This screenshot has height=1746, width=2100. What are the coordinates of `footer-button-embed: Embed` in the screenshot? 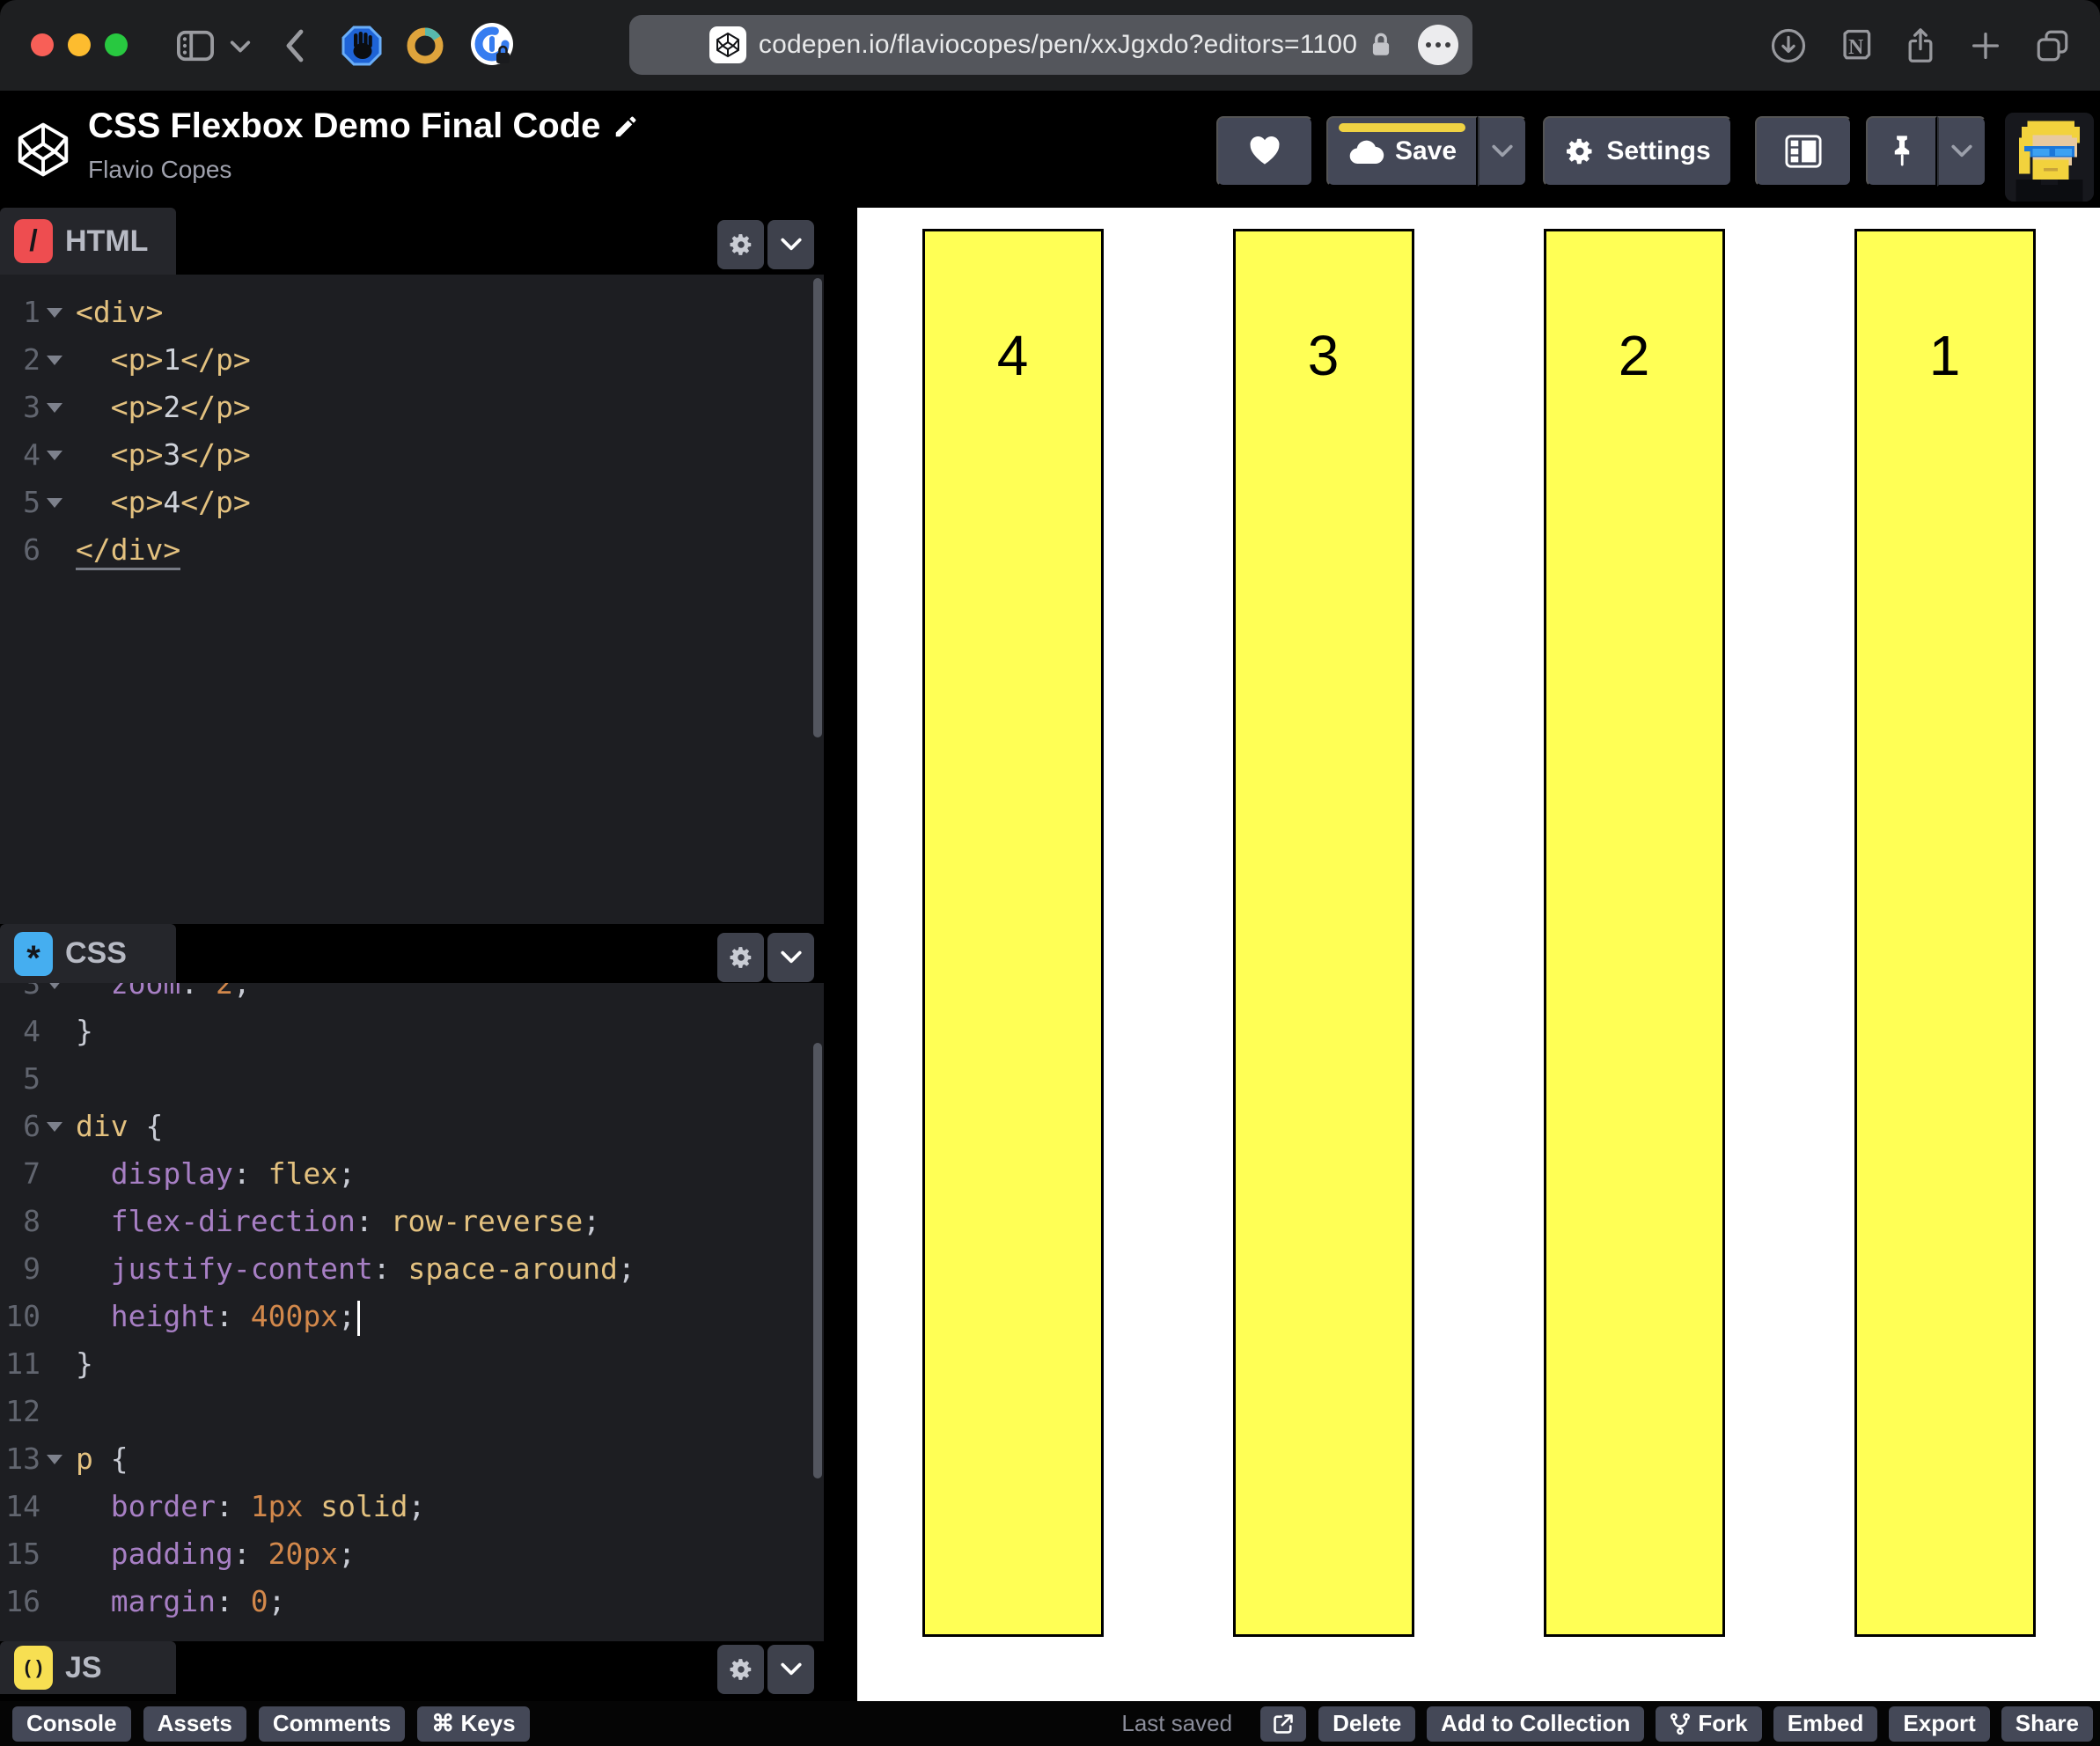 It's located at (1825, 1724).